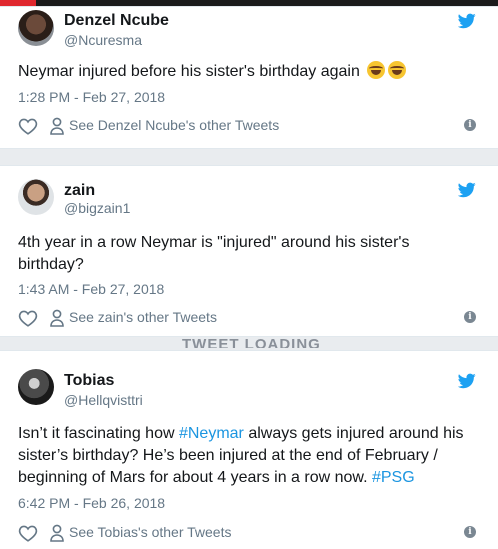 The height and width of the screenshot is (549, 498). What do you see at coordinates (247, 318) in the screenshot?
I see `tweet-actions: See zain's other Tweets i` at bounding box center [247, 318].